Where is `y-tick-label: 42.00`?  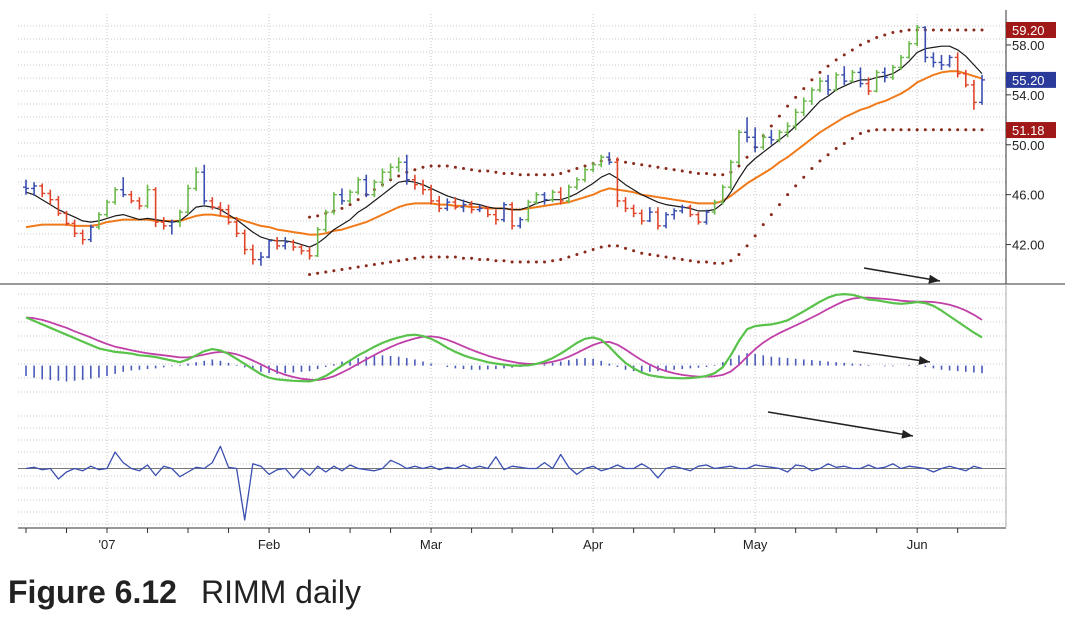 y-tick-label: 42.00 is located at coordinates (1028, 245).